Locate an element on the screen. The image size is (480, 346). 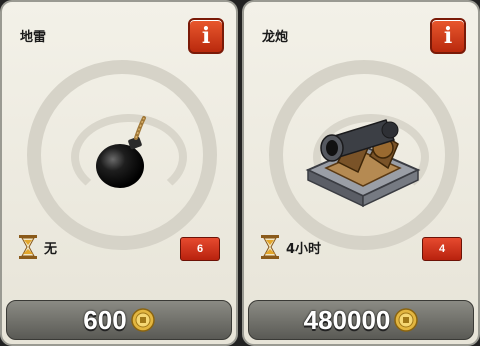
price-bar: 600 is located at coordinates (119, 320).